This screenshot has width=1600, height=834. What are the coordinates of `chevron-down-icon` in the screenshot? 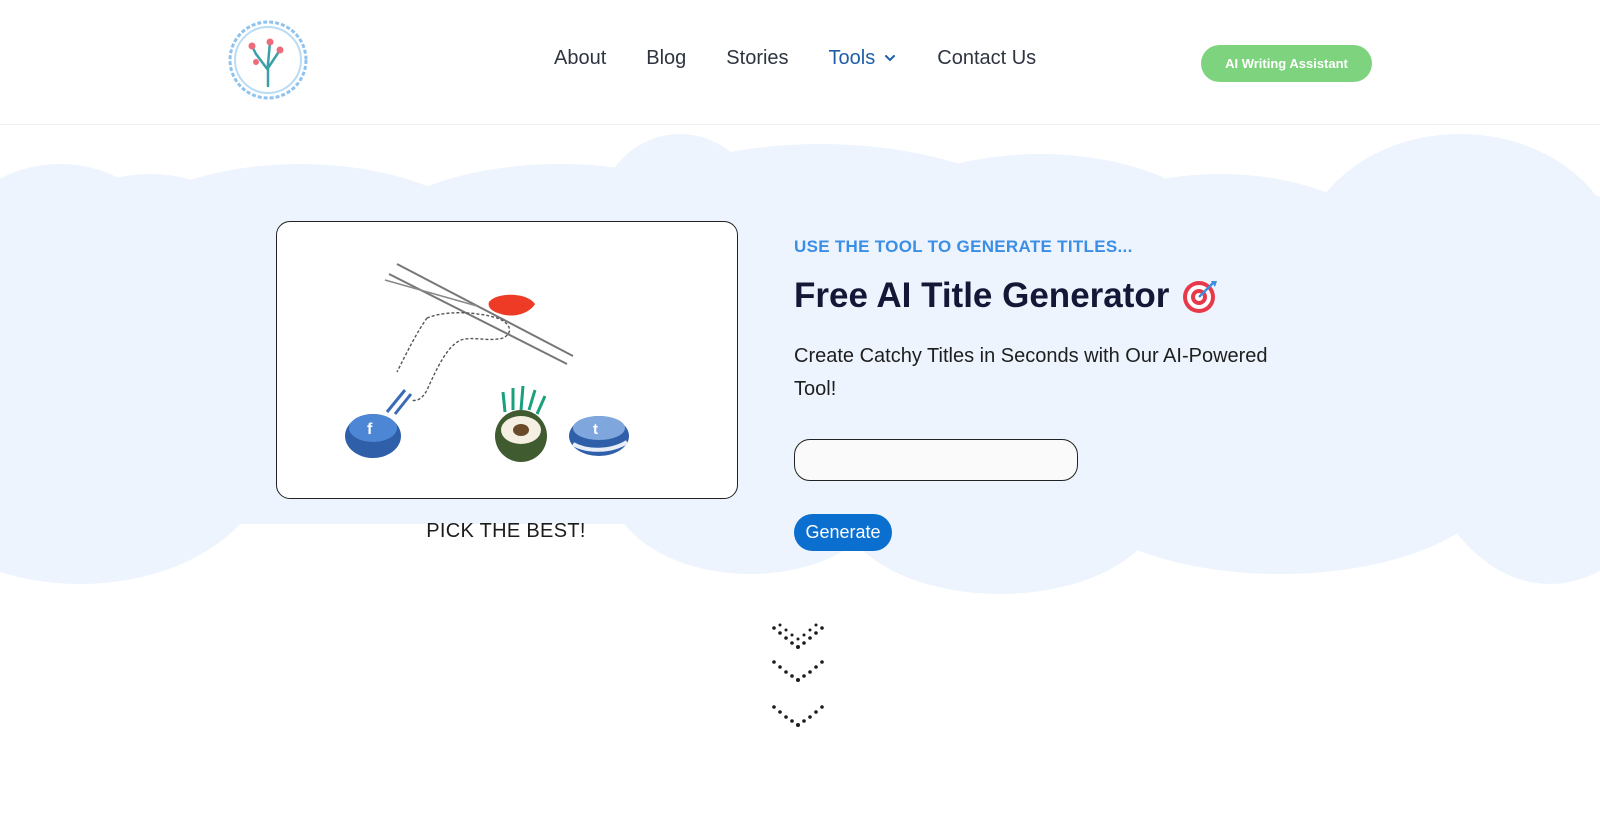 It's located at (890, 58).